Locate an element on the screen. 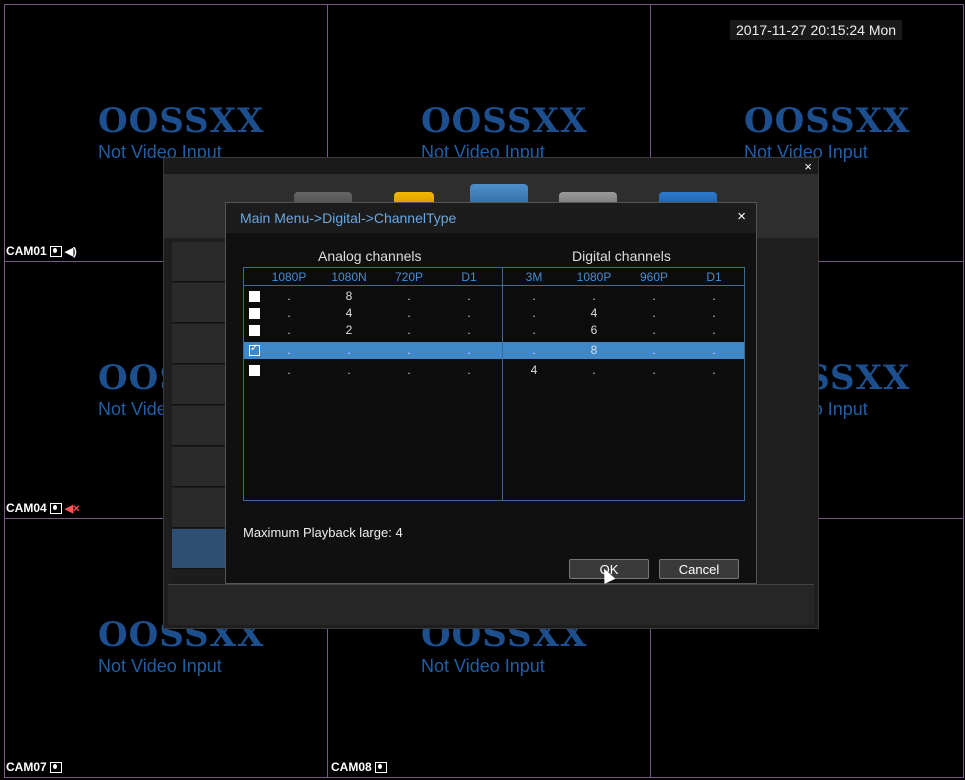 This screenshot has width=965, height=780. camera-label-cam07: CAM07 is located at coordinates (34, 767).